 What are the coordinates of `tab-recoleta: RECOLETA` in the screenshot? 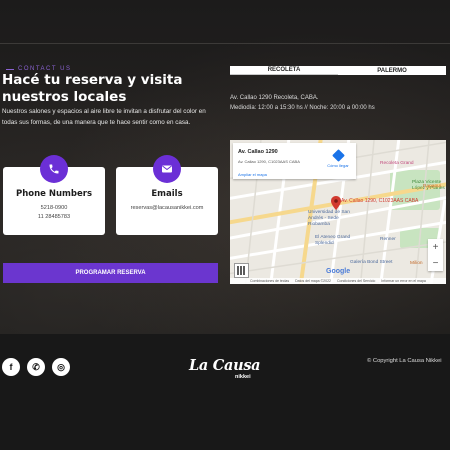 It's located at (284, 70).